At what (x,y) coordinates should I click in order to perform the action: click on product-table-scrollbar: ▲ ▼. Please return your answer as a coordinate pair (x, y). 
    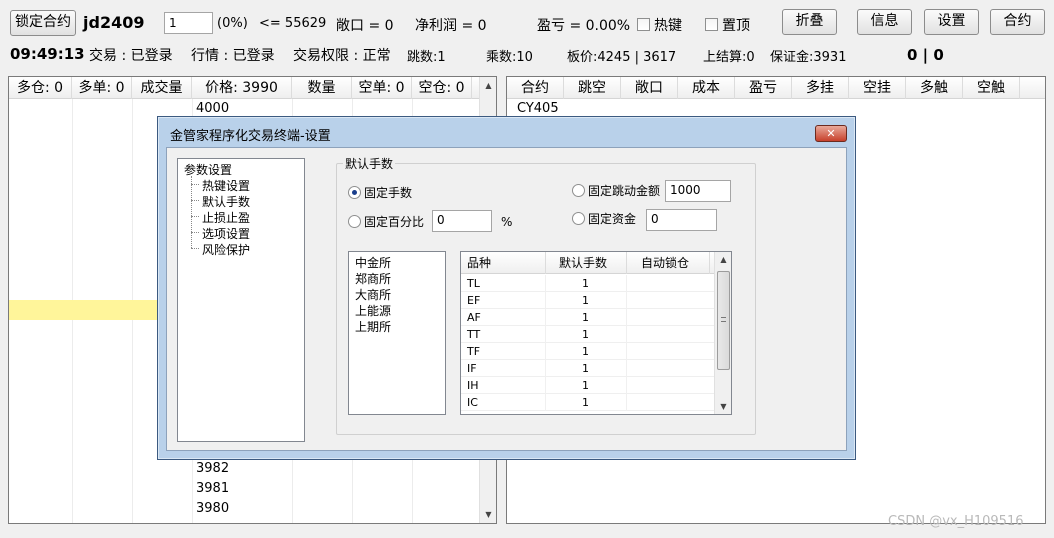
    Looking at the image, I should click on (722, 333).